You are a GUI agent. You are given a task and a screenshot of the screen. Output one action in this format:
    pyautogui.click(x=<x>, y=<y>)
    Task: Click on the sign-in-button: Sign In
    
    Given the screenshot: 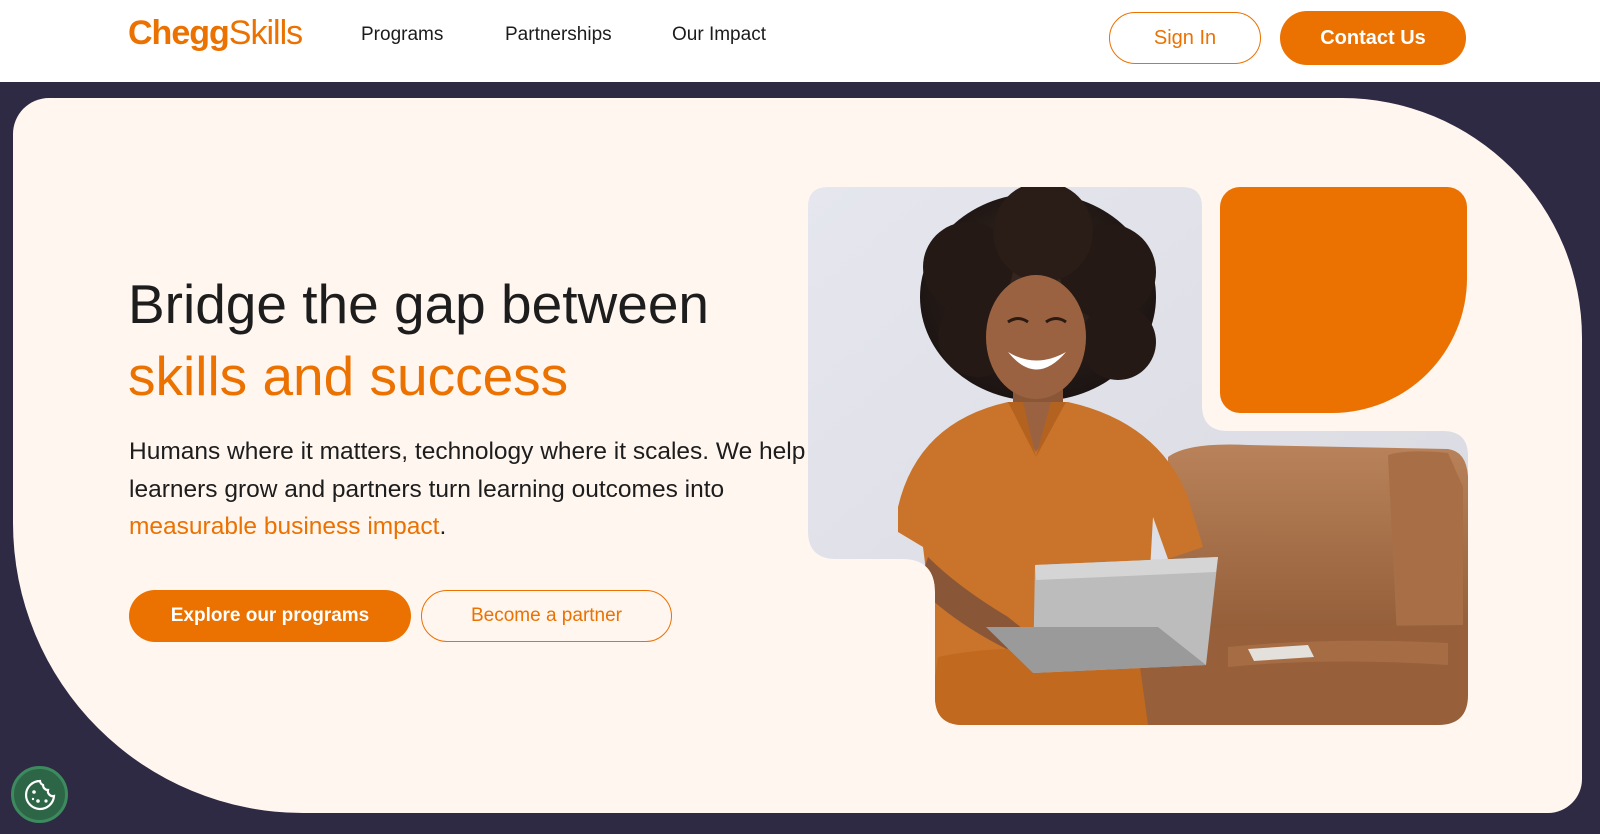 What is the action you would take?
    pyautogui.click(x=1185, y=38)
    